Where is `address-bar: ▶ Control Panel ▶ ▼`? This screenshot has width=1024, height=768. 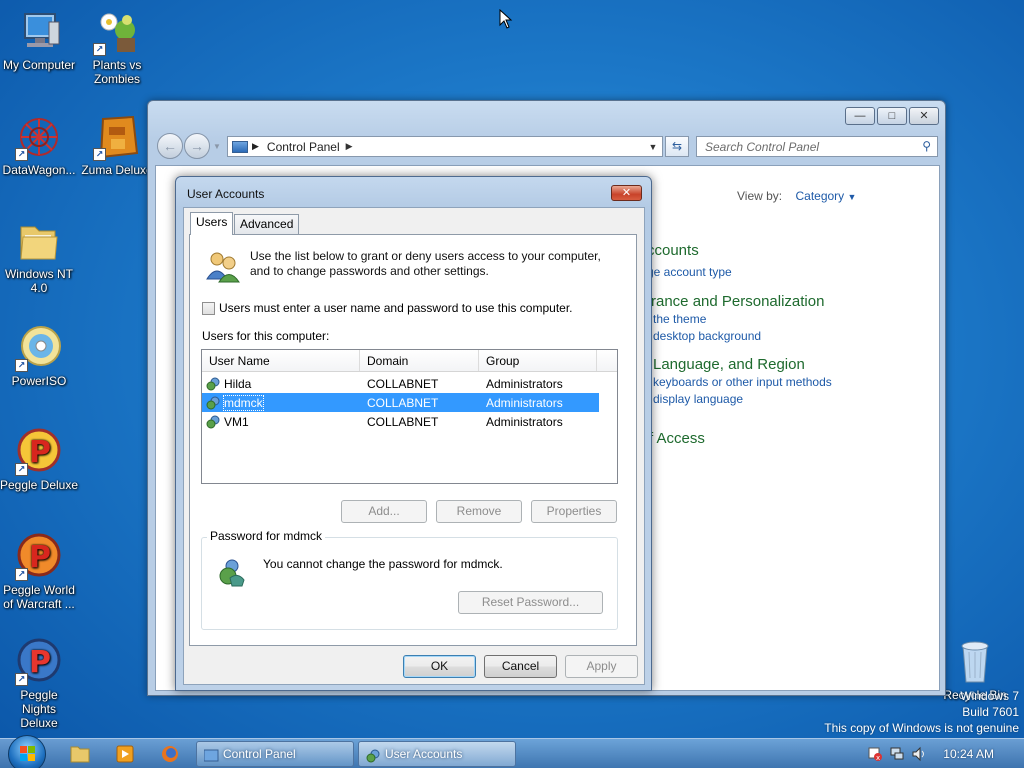
address-bar: ▶ Control Panel ▶ ▼ is located at coordinates (445, 146).